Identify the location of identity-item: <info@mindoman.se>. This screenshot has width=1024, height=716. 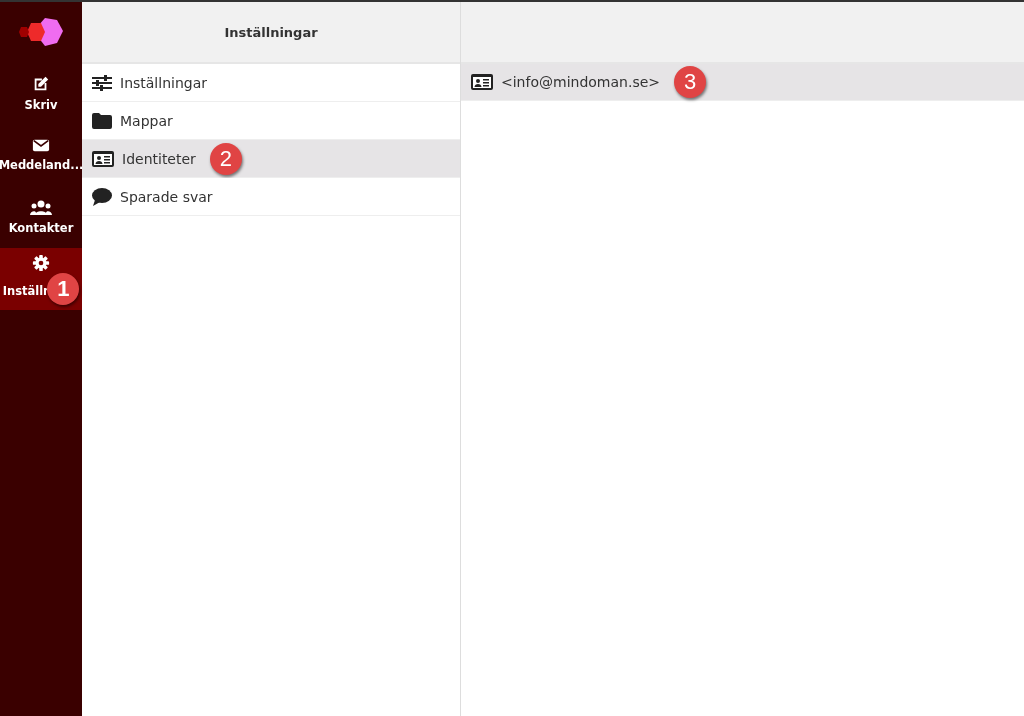
(581, 82).